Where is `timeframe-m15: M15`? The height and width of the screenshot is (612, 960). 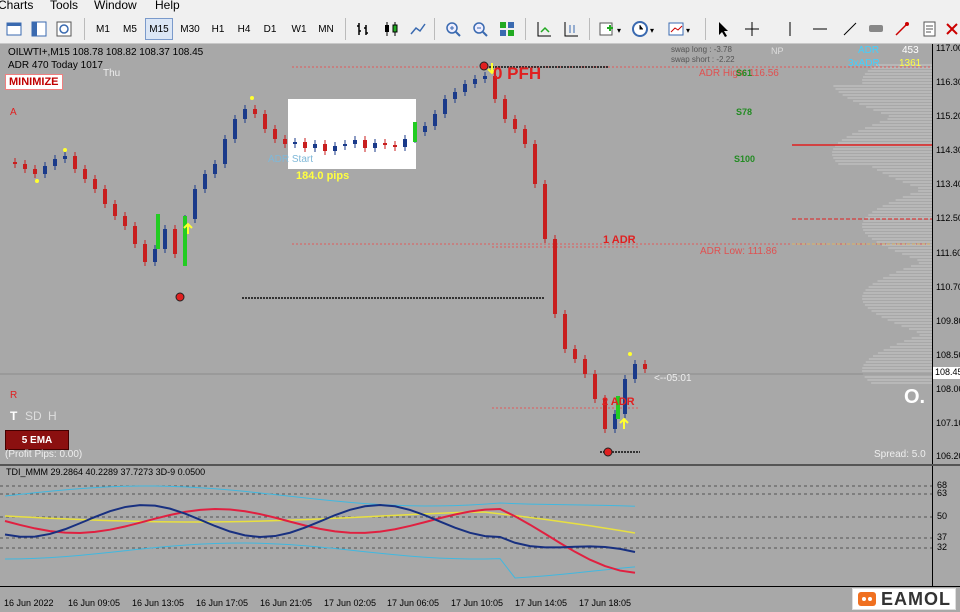
timeframe-m15: M15 is located at coordinates (159, 29).